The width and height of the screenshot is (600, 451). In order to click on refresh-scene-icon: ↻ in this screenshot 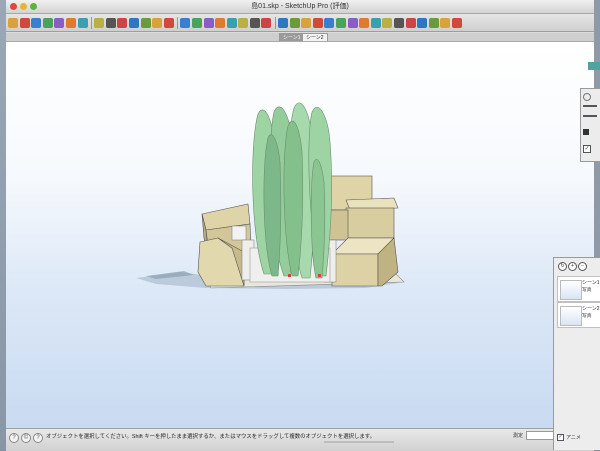, I will do `click(562, 266)`.